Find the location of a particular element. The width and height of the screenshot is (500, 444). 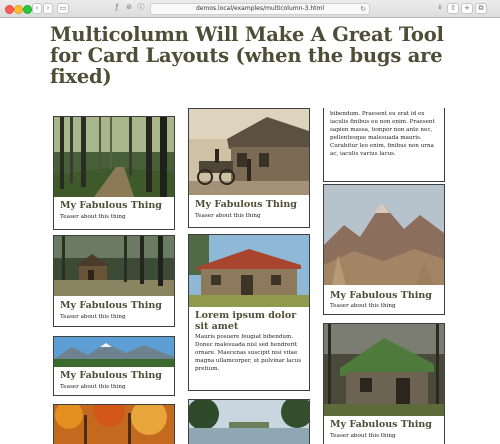

share-button: ⇧ is located at coordinates (453, 8).